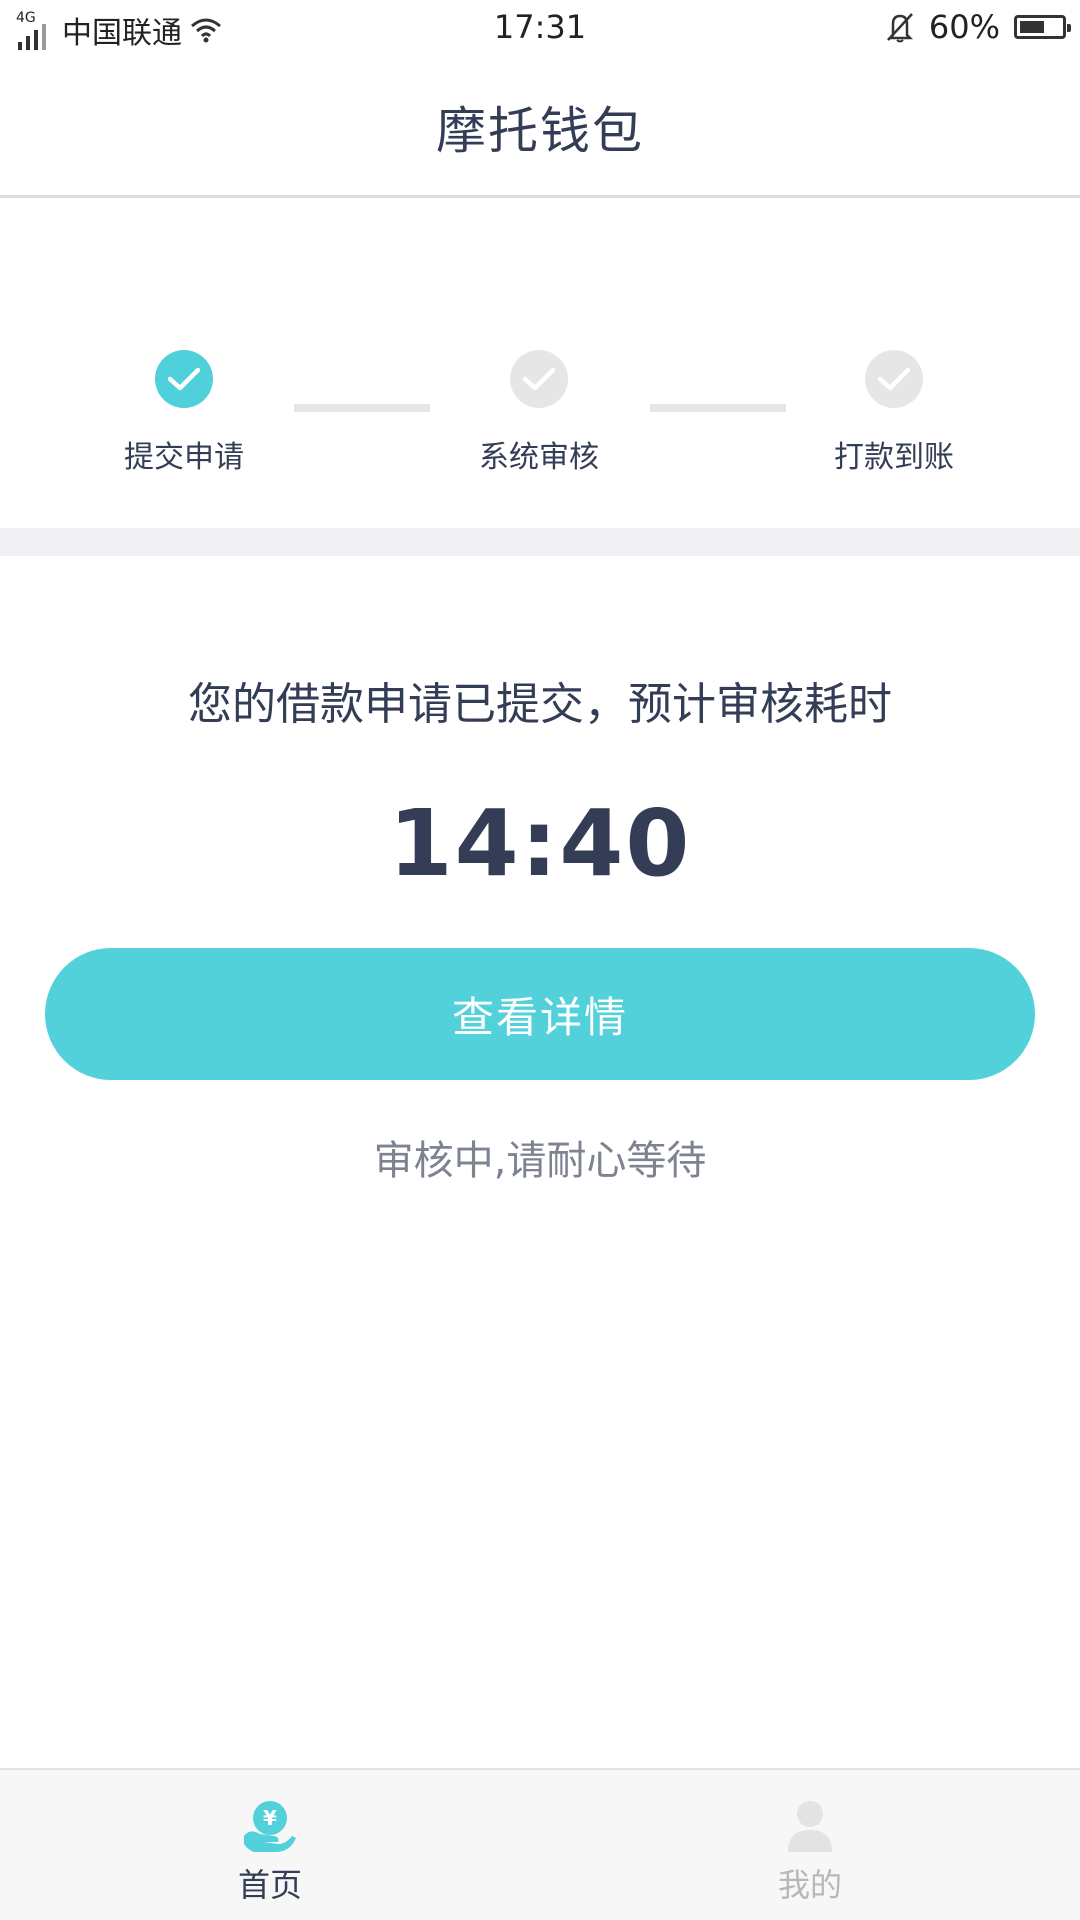  What do you see at coordinates (810, 1826) in the screenshot?
I see `user-icon` at bounding box center [810, 1826].